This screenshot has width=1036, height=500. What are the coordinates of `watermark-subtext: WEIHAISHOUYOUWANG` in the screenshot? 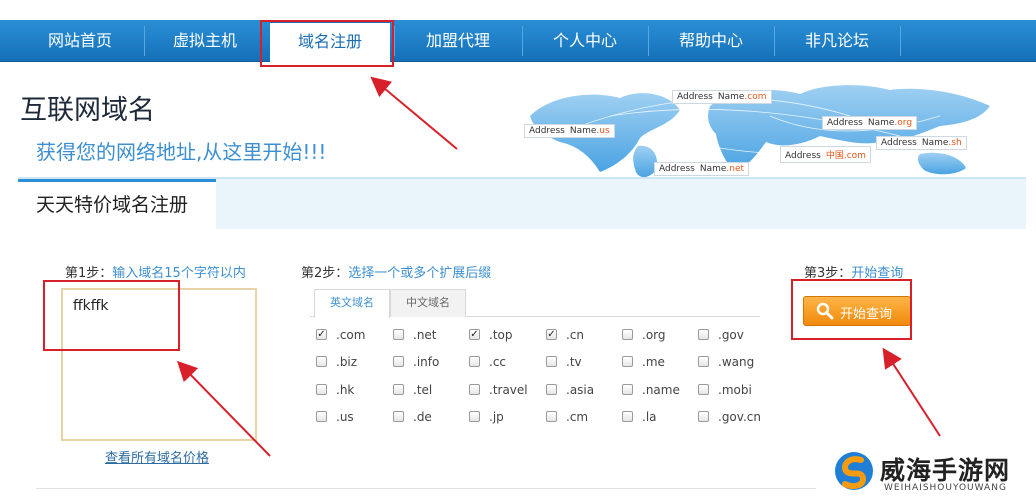 It's located at (945, 488).